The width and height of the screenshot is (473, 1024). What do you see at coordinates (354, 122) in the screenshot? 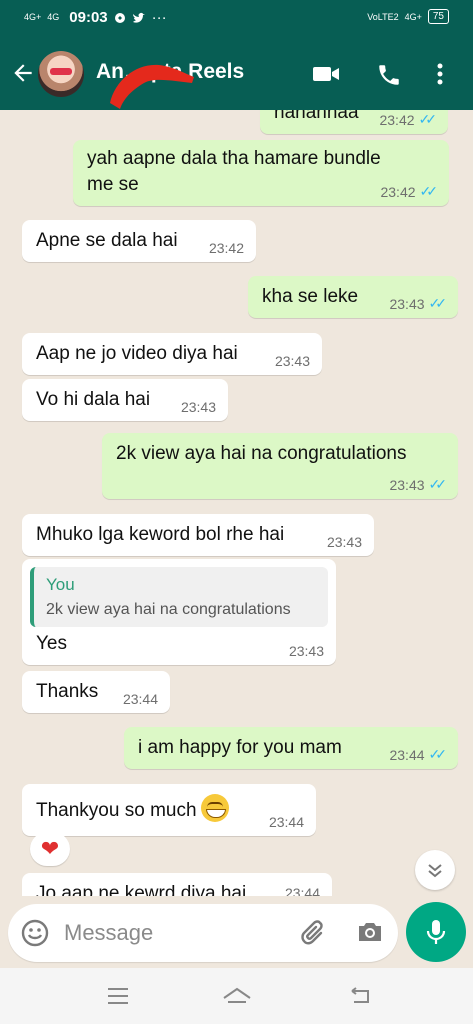
I see `message-outgoing: hahahhaa 23:42 ✓✓` at bounding box center [354, 122].